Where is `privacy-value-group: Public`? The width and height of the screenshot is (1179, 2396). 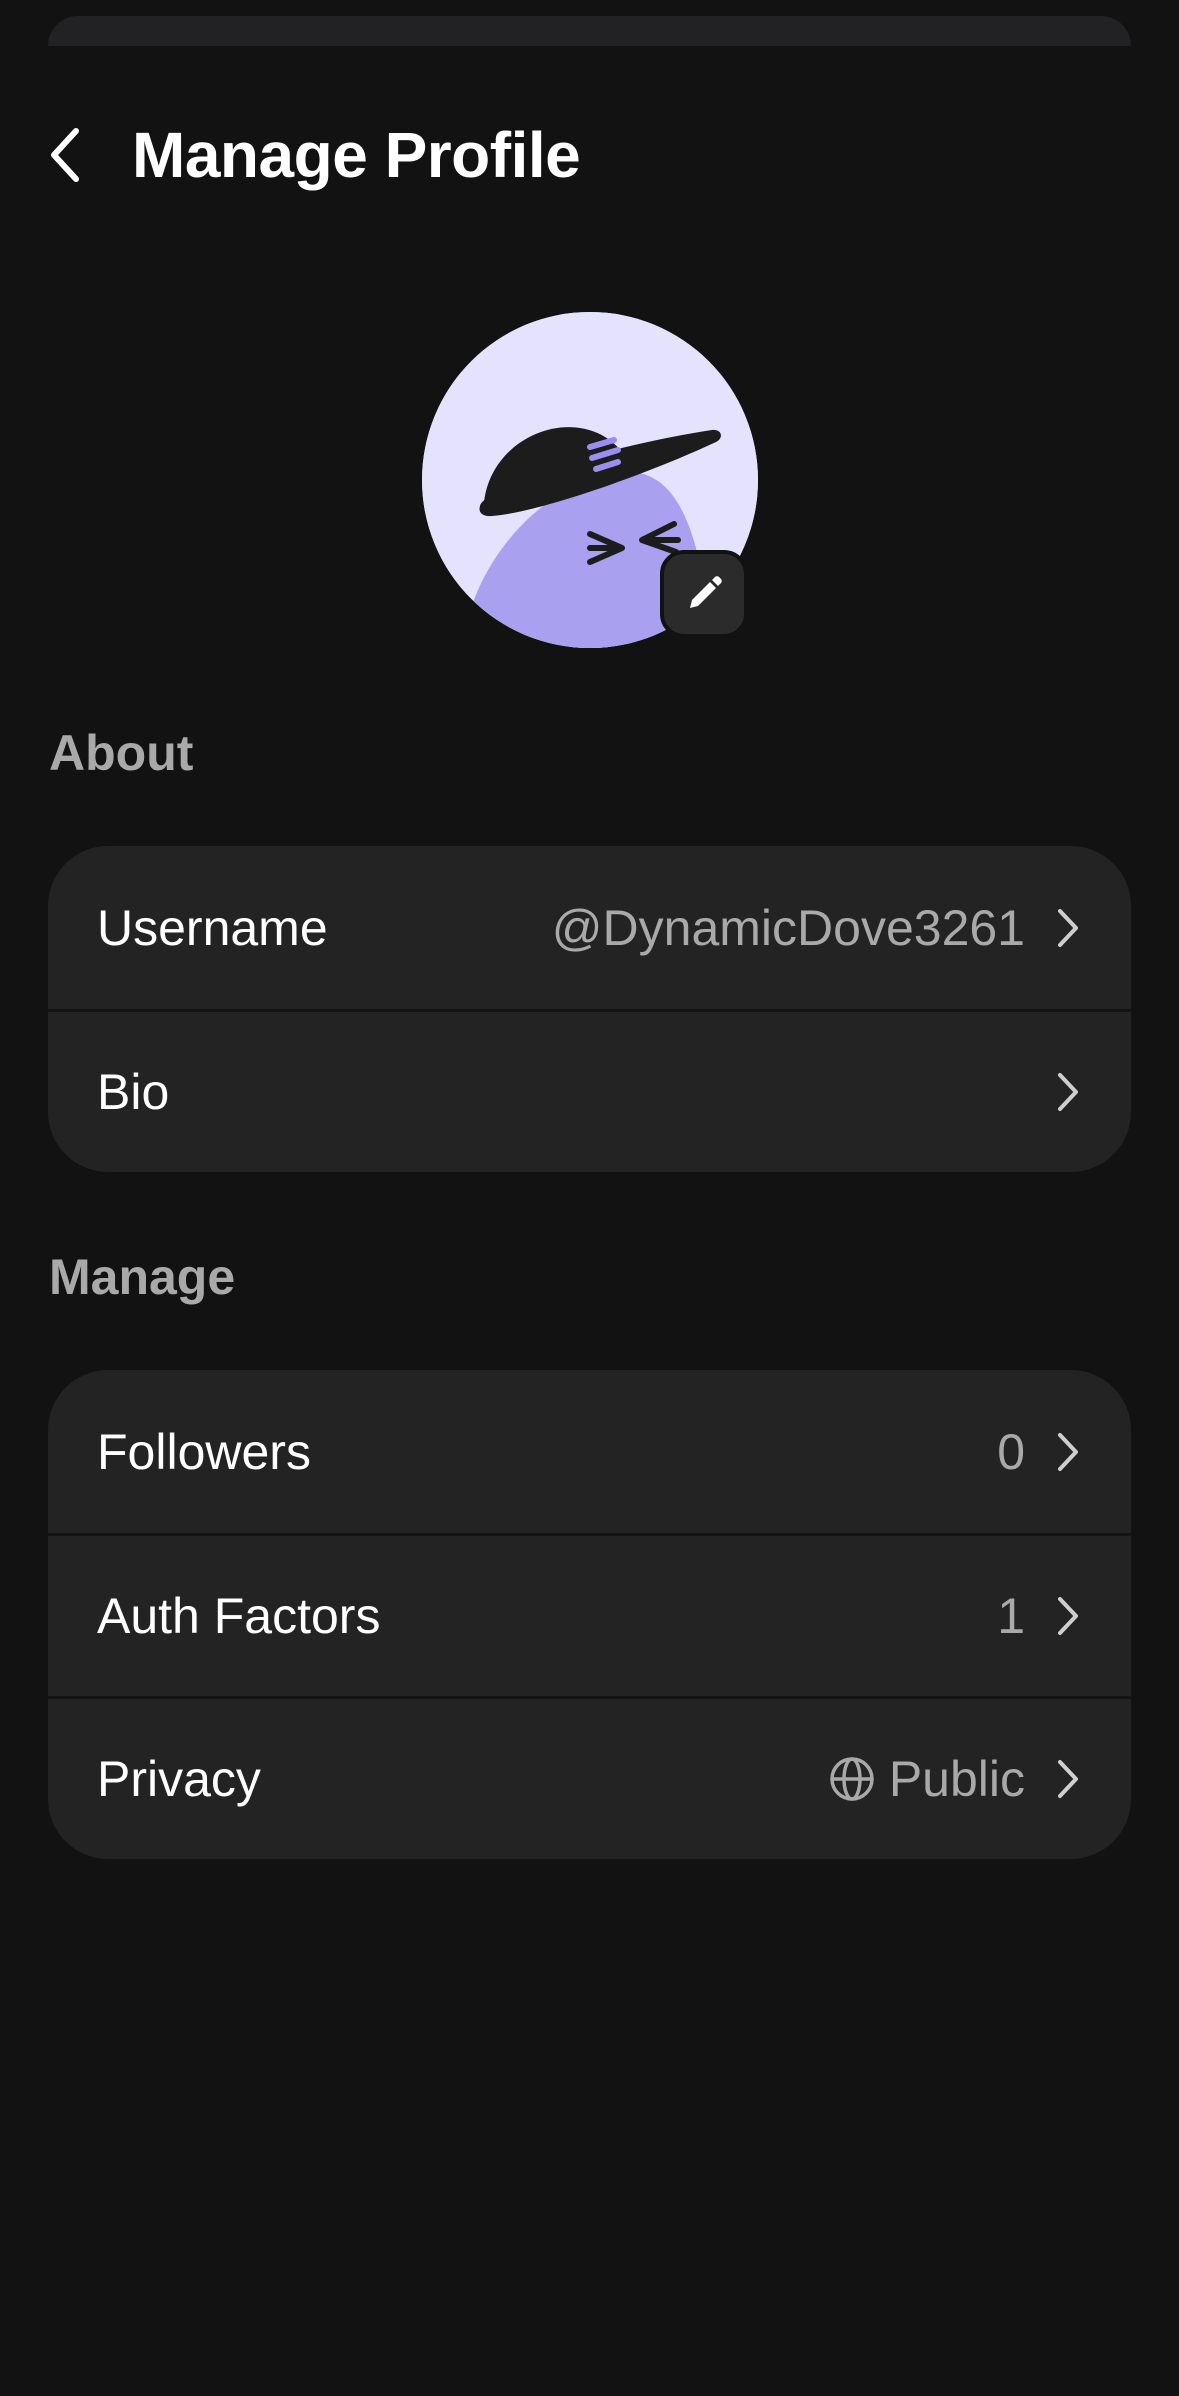
privacy-value-group: Public is located at coordinates (927, 1779).